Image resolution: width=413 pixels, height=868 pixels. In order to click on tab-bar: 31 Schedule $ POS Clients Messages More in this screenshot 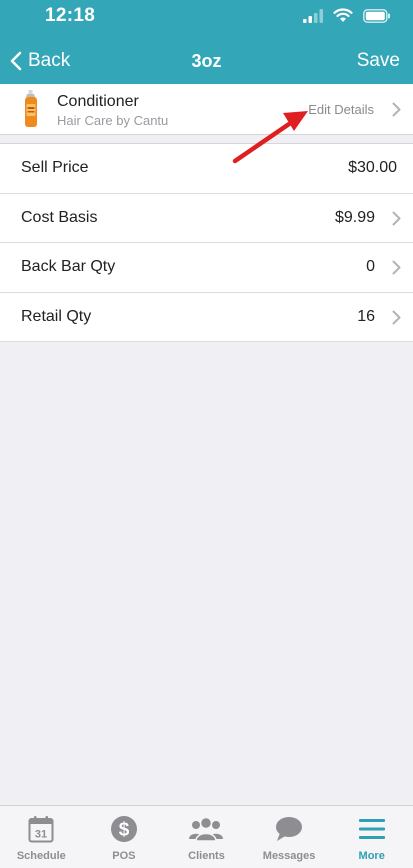, I will do `click(206, 836)`.